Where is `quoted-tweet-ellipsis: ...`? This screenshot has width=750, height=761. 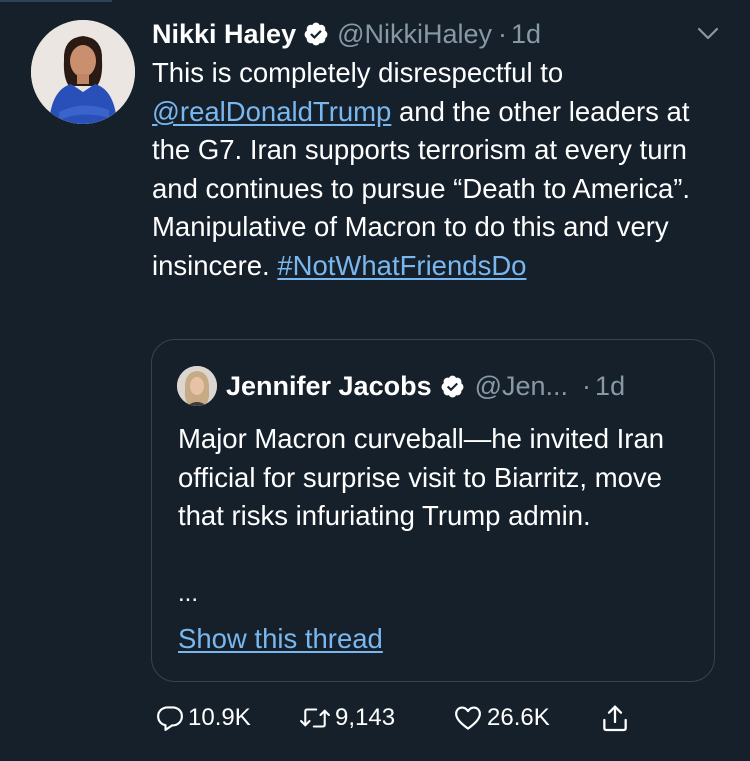
quoted-tweet-ellipsis: ... is located at coordinates (188, 593).